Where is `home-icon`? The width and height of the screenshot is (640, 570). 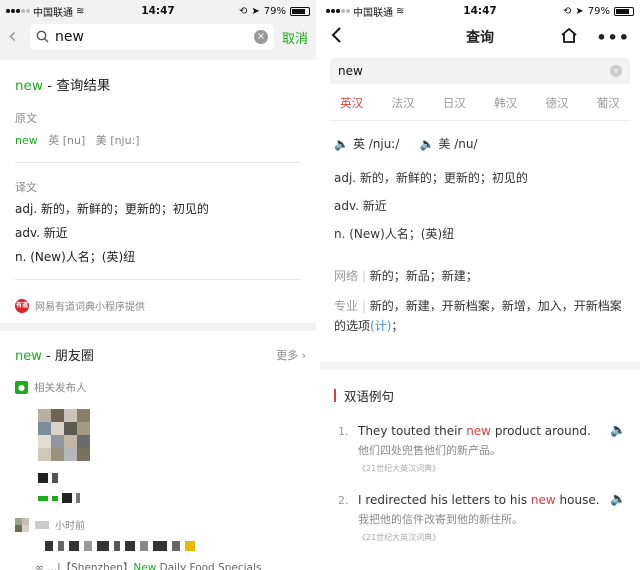
home-icon is located at coordinates (569, 37).